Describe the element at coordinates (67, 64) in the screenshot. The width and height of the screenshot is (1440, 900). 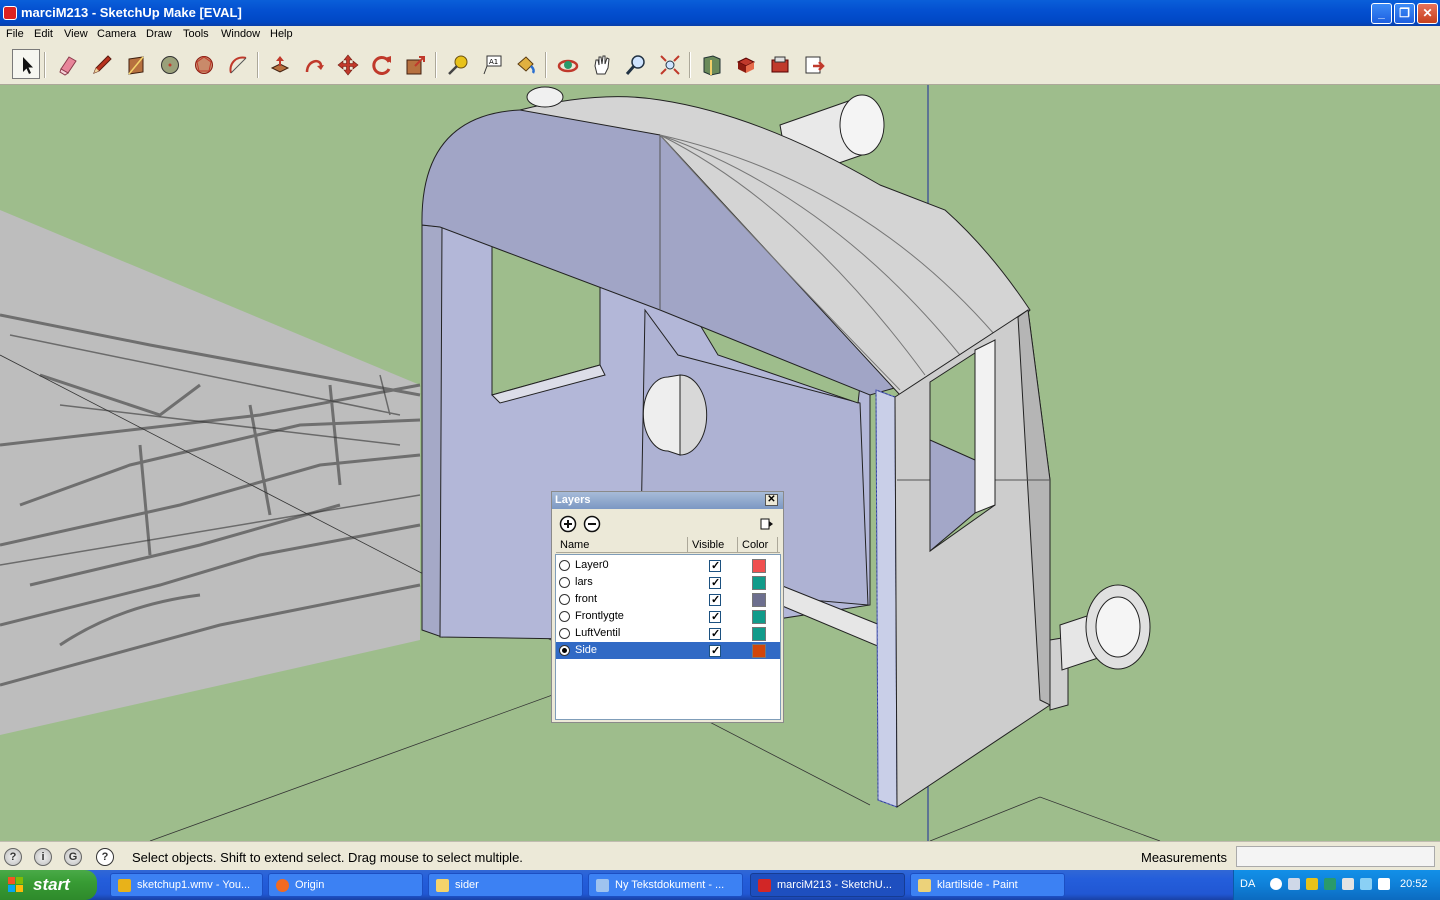
I see `eraser-icon` at that location.